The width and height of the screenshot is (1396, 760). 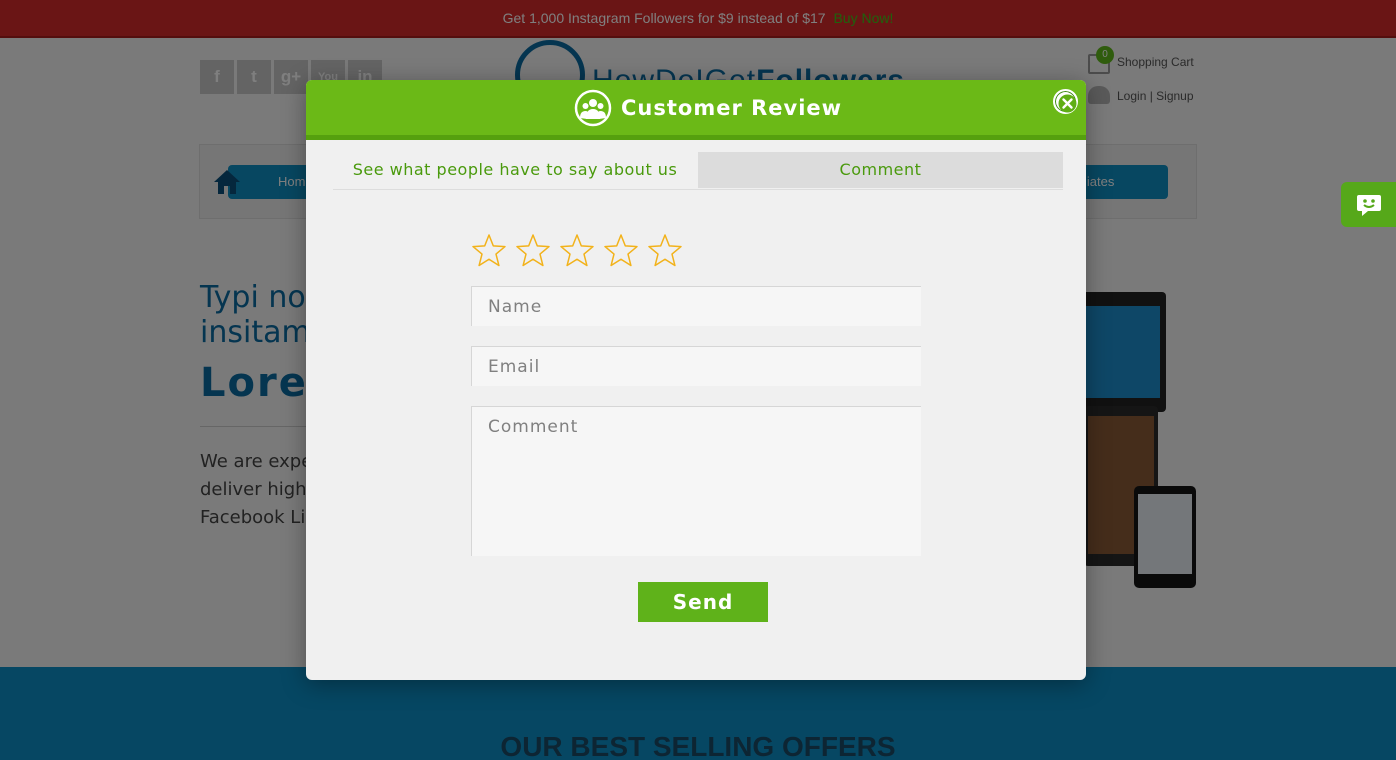 What do you see at coordinates (621, 251) in the screenshot?
I see `star-4-icon` at bounding box center [621, 251].